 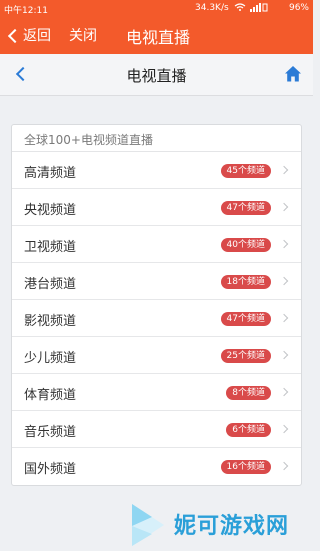 What do you see at coordinates (156, 429) in the screenshot?
I see `channel-row: 音乐频道 6个频道` at bounding box center [156, 429].